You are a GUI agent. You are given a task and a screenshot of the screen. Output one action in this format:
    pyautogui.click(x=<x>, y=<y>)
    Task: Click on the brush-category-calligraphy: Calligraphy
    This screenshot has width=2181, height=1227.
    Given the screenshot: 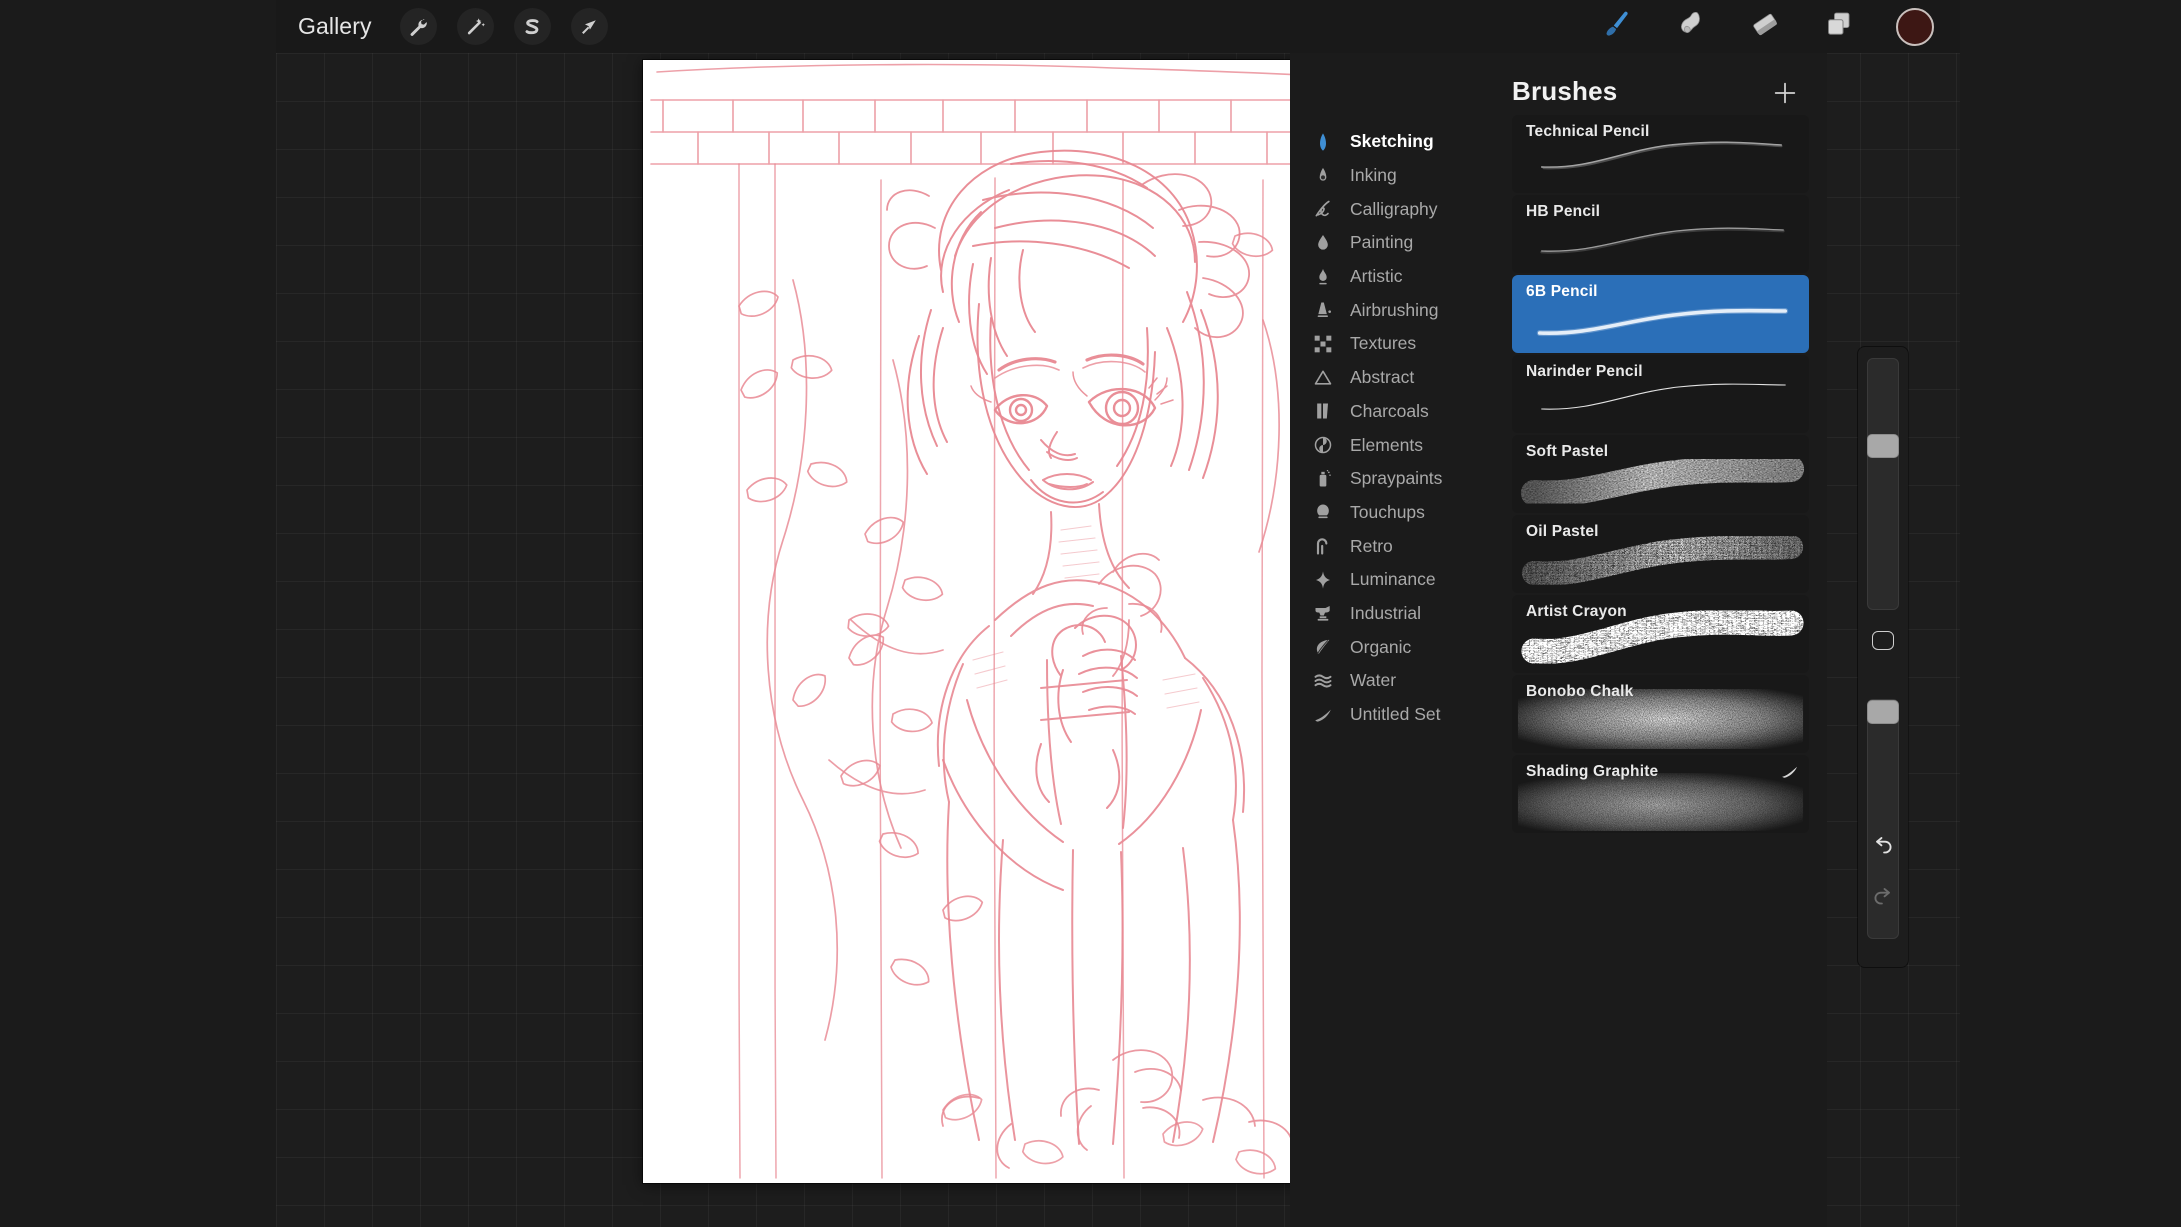 What is the action you would take?
    pyautogui.click(x=1395, y=209)
    